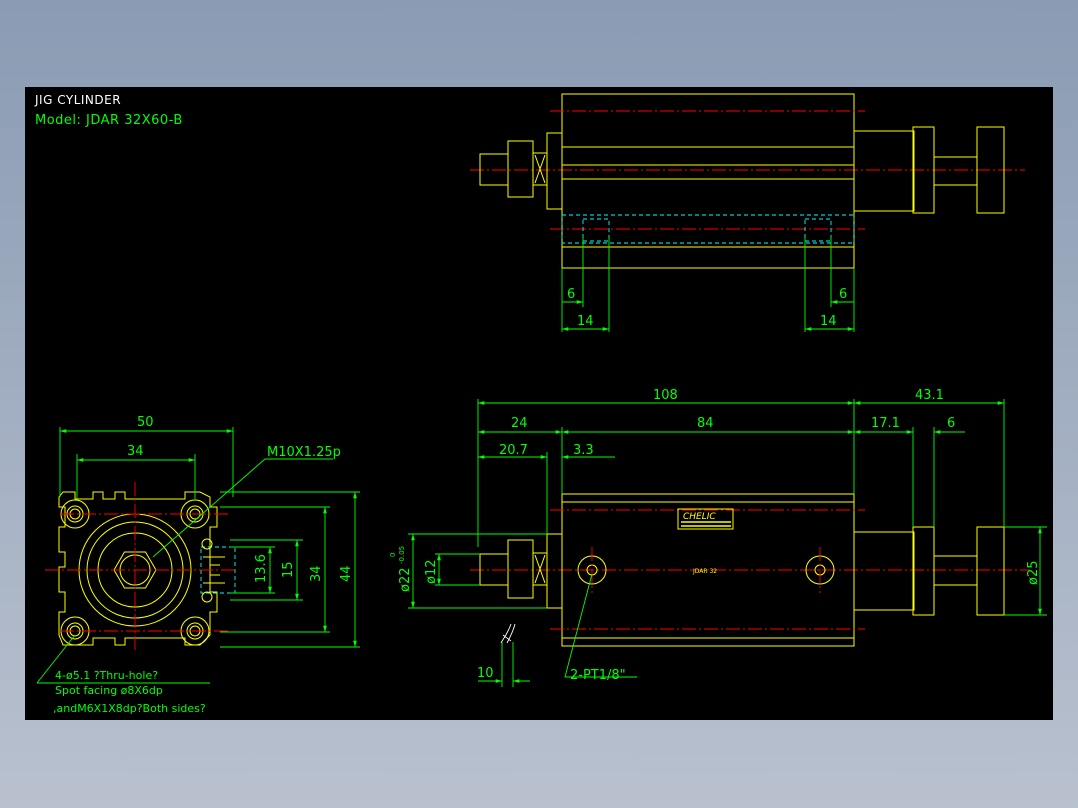  Describe the element at coordinates (316, 573) in the screenshot. I see `front-dim-34-v: 34` at that location.